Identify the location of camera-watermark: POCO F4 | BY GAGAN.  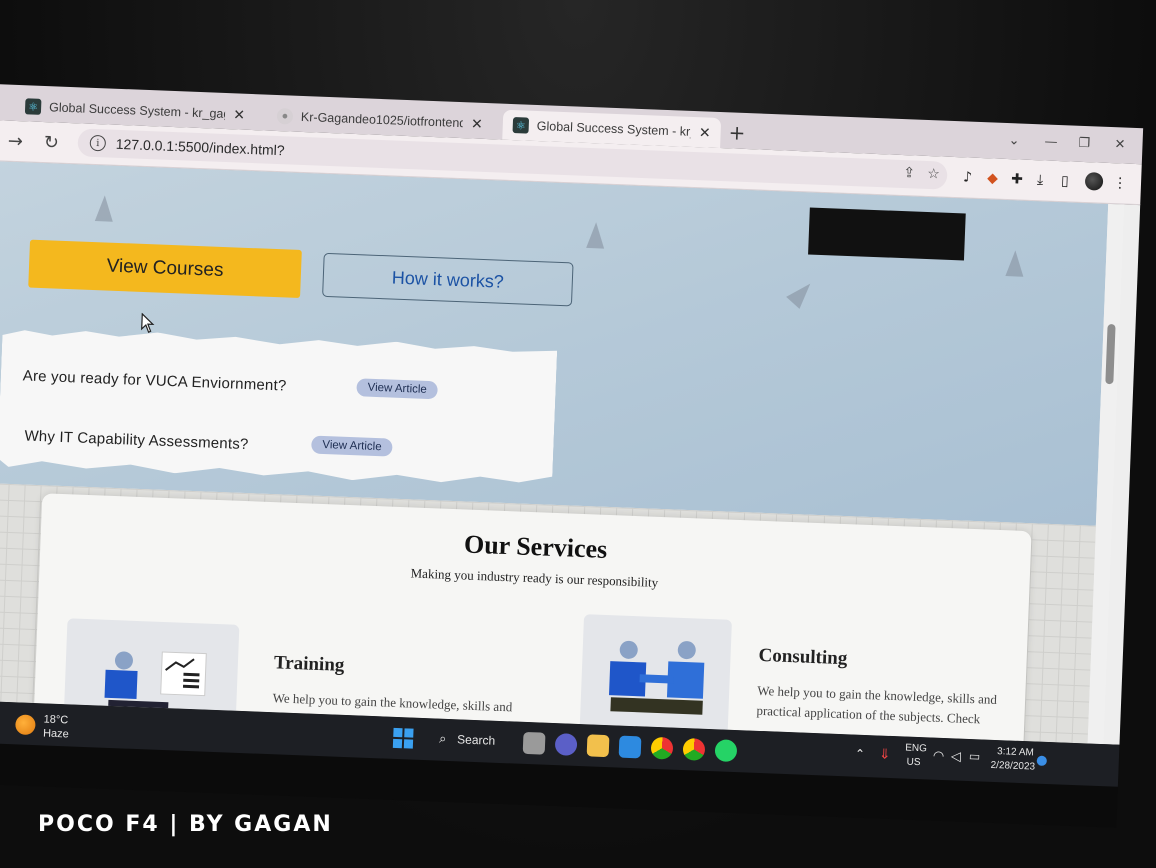
(185, 824).